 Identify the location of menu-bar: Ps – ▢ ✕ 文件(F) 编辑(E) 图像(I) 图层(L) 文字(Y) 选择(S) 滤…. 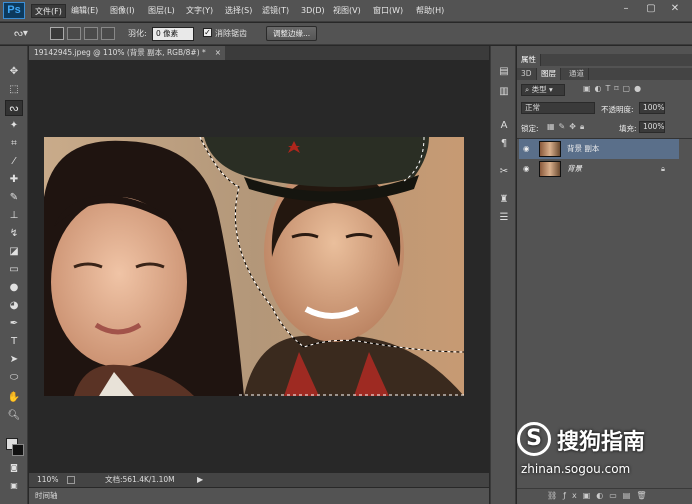
(346, 11).